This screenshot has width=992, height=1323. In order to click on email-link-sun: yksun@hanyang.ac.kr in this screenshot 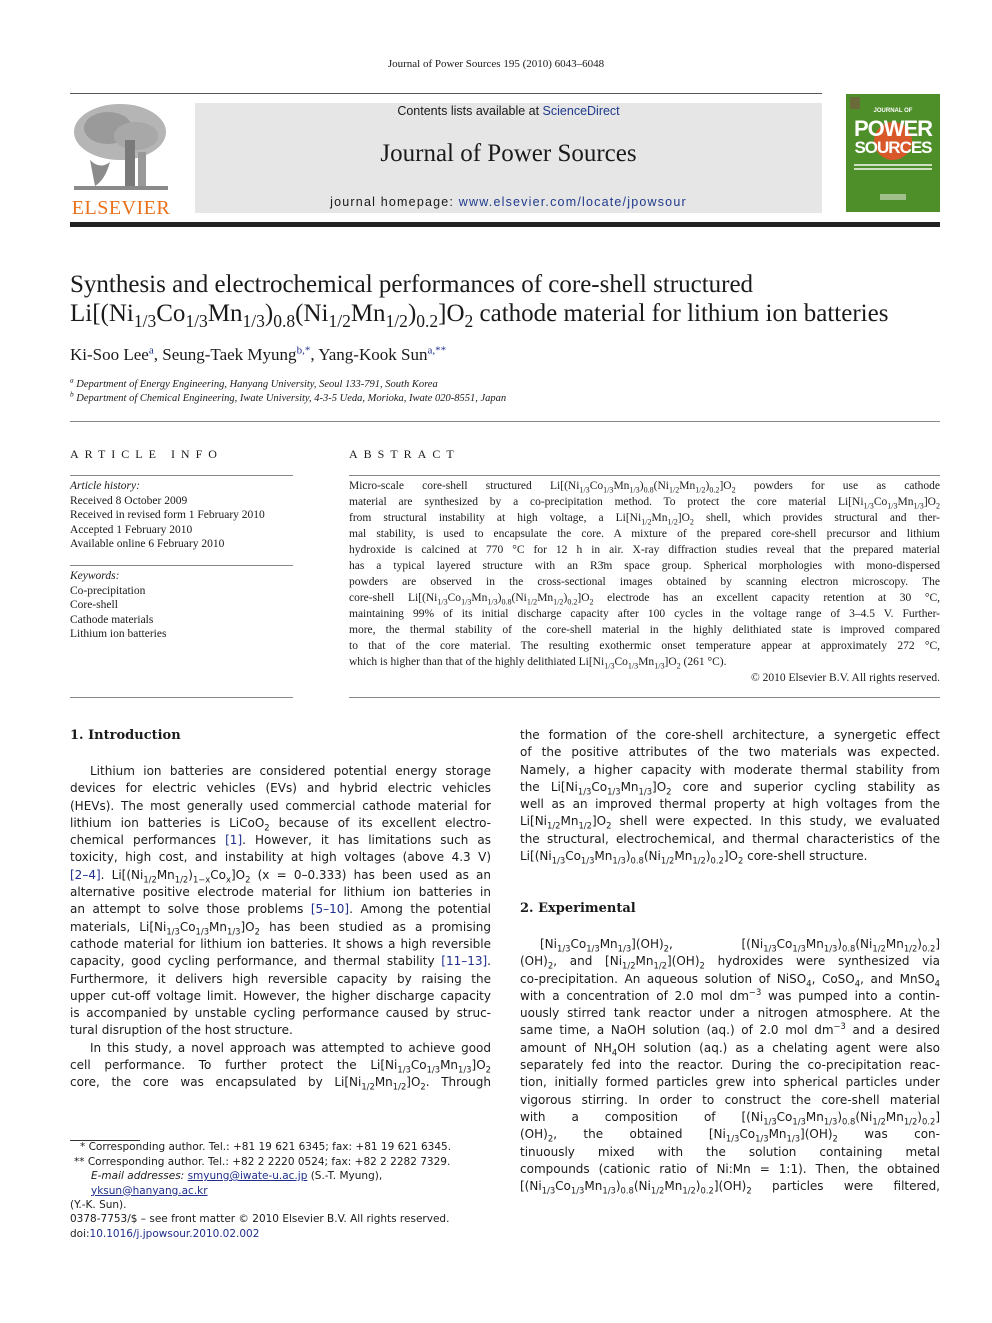, I will do `click(149, 1191)`.